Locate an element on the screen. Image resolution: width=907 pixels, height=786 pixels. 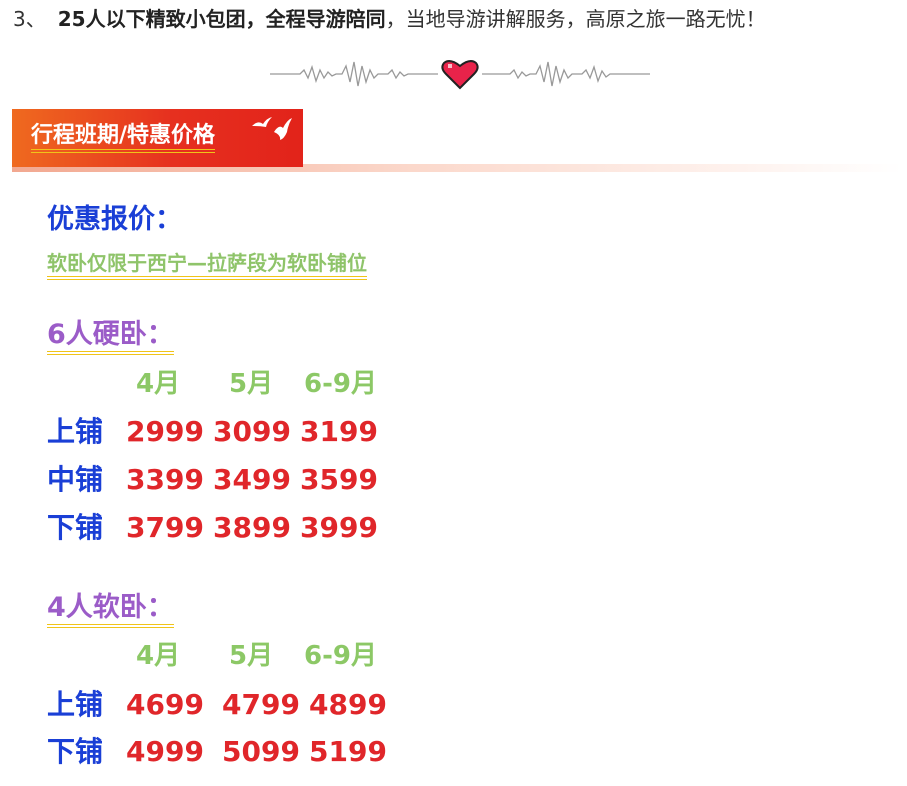
soft-price-lower-apr: 4999 is located at coordinates (165, 751).